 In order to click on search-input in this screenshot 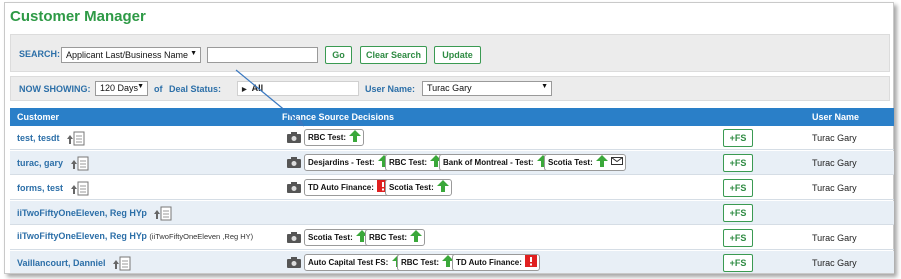, I will do `click(262, 55)`.